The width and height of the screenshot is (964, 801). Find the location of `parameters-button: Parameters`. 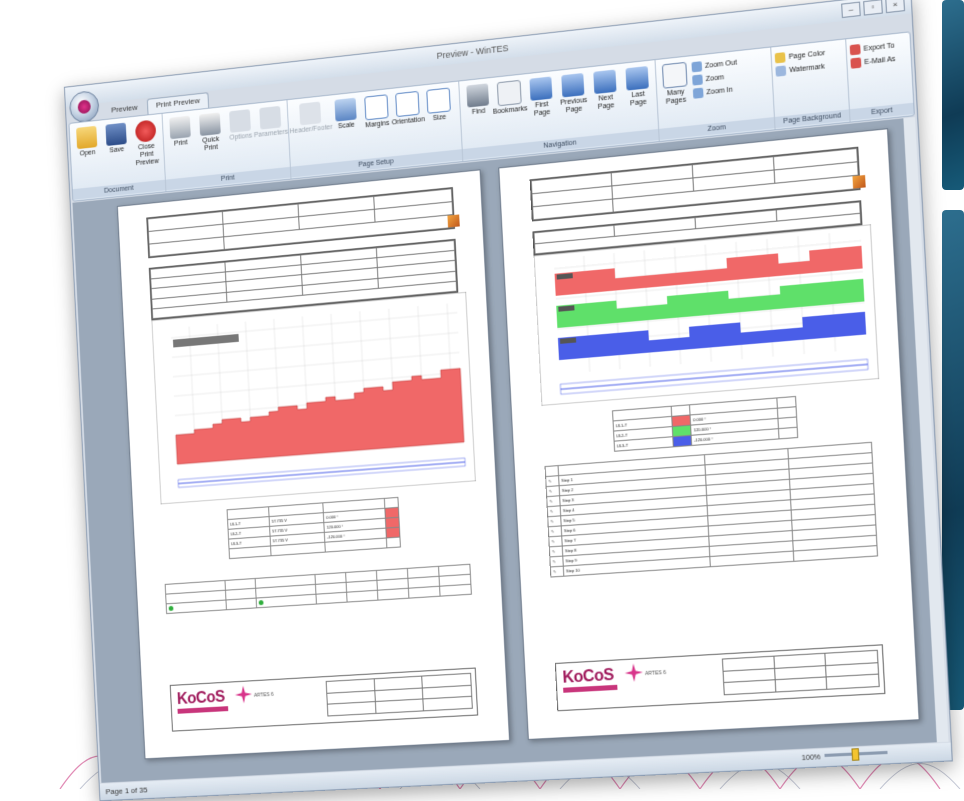

parameters-button: Parameters is located at coordinates (271, 121).